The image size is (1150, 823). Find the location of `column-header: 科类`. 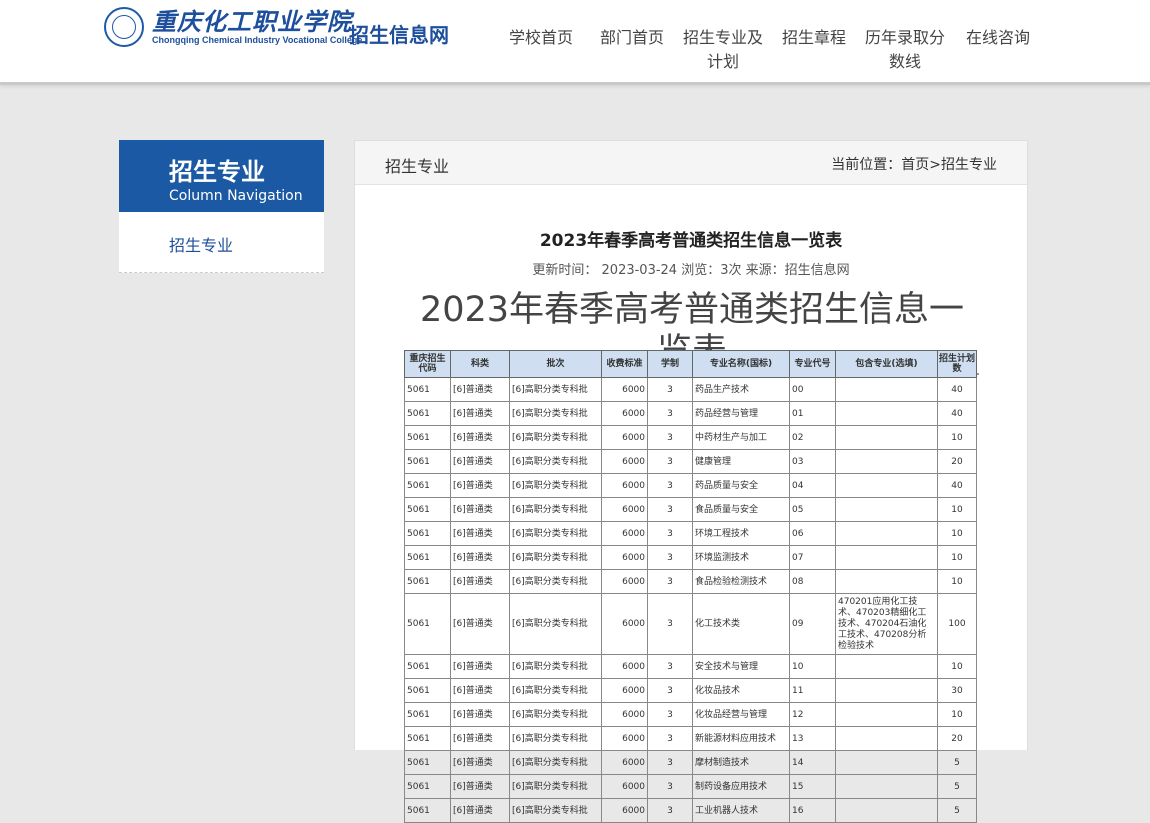

column-header: 科类 is located at coordinates (480, 364).